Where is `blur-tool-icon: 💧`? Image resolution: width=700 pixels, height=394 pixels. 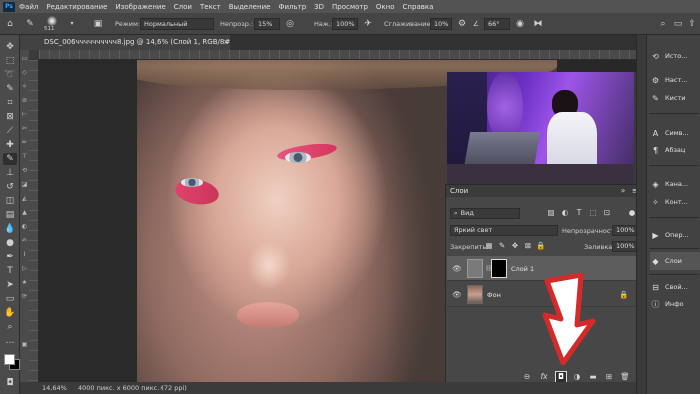
blur-tool-icon: 💧 is located at coordinates (10, 229).